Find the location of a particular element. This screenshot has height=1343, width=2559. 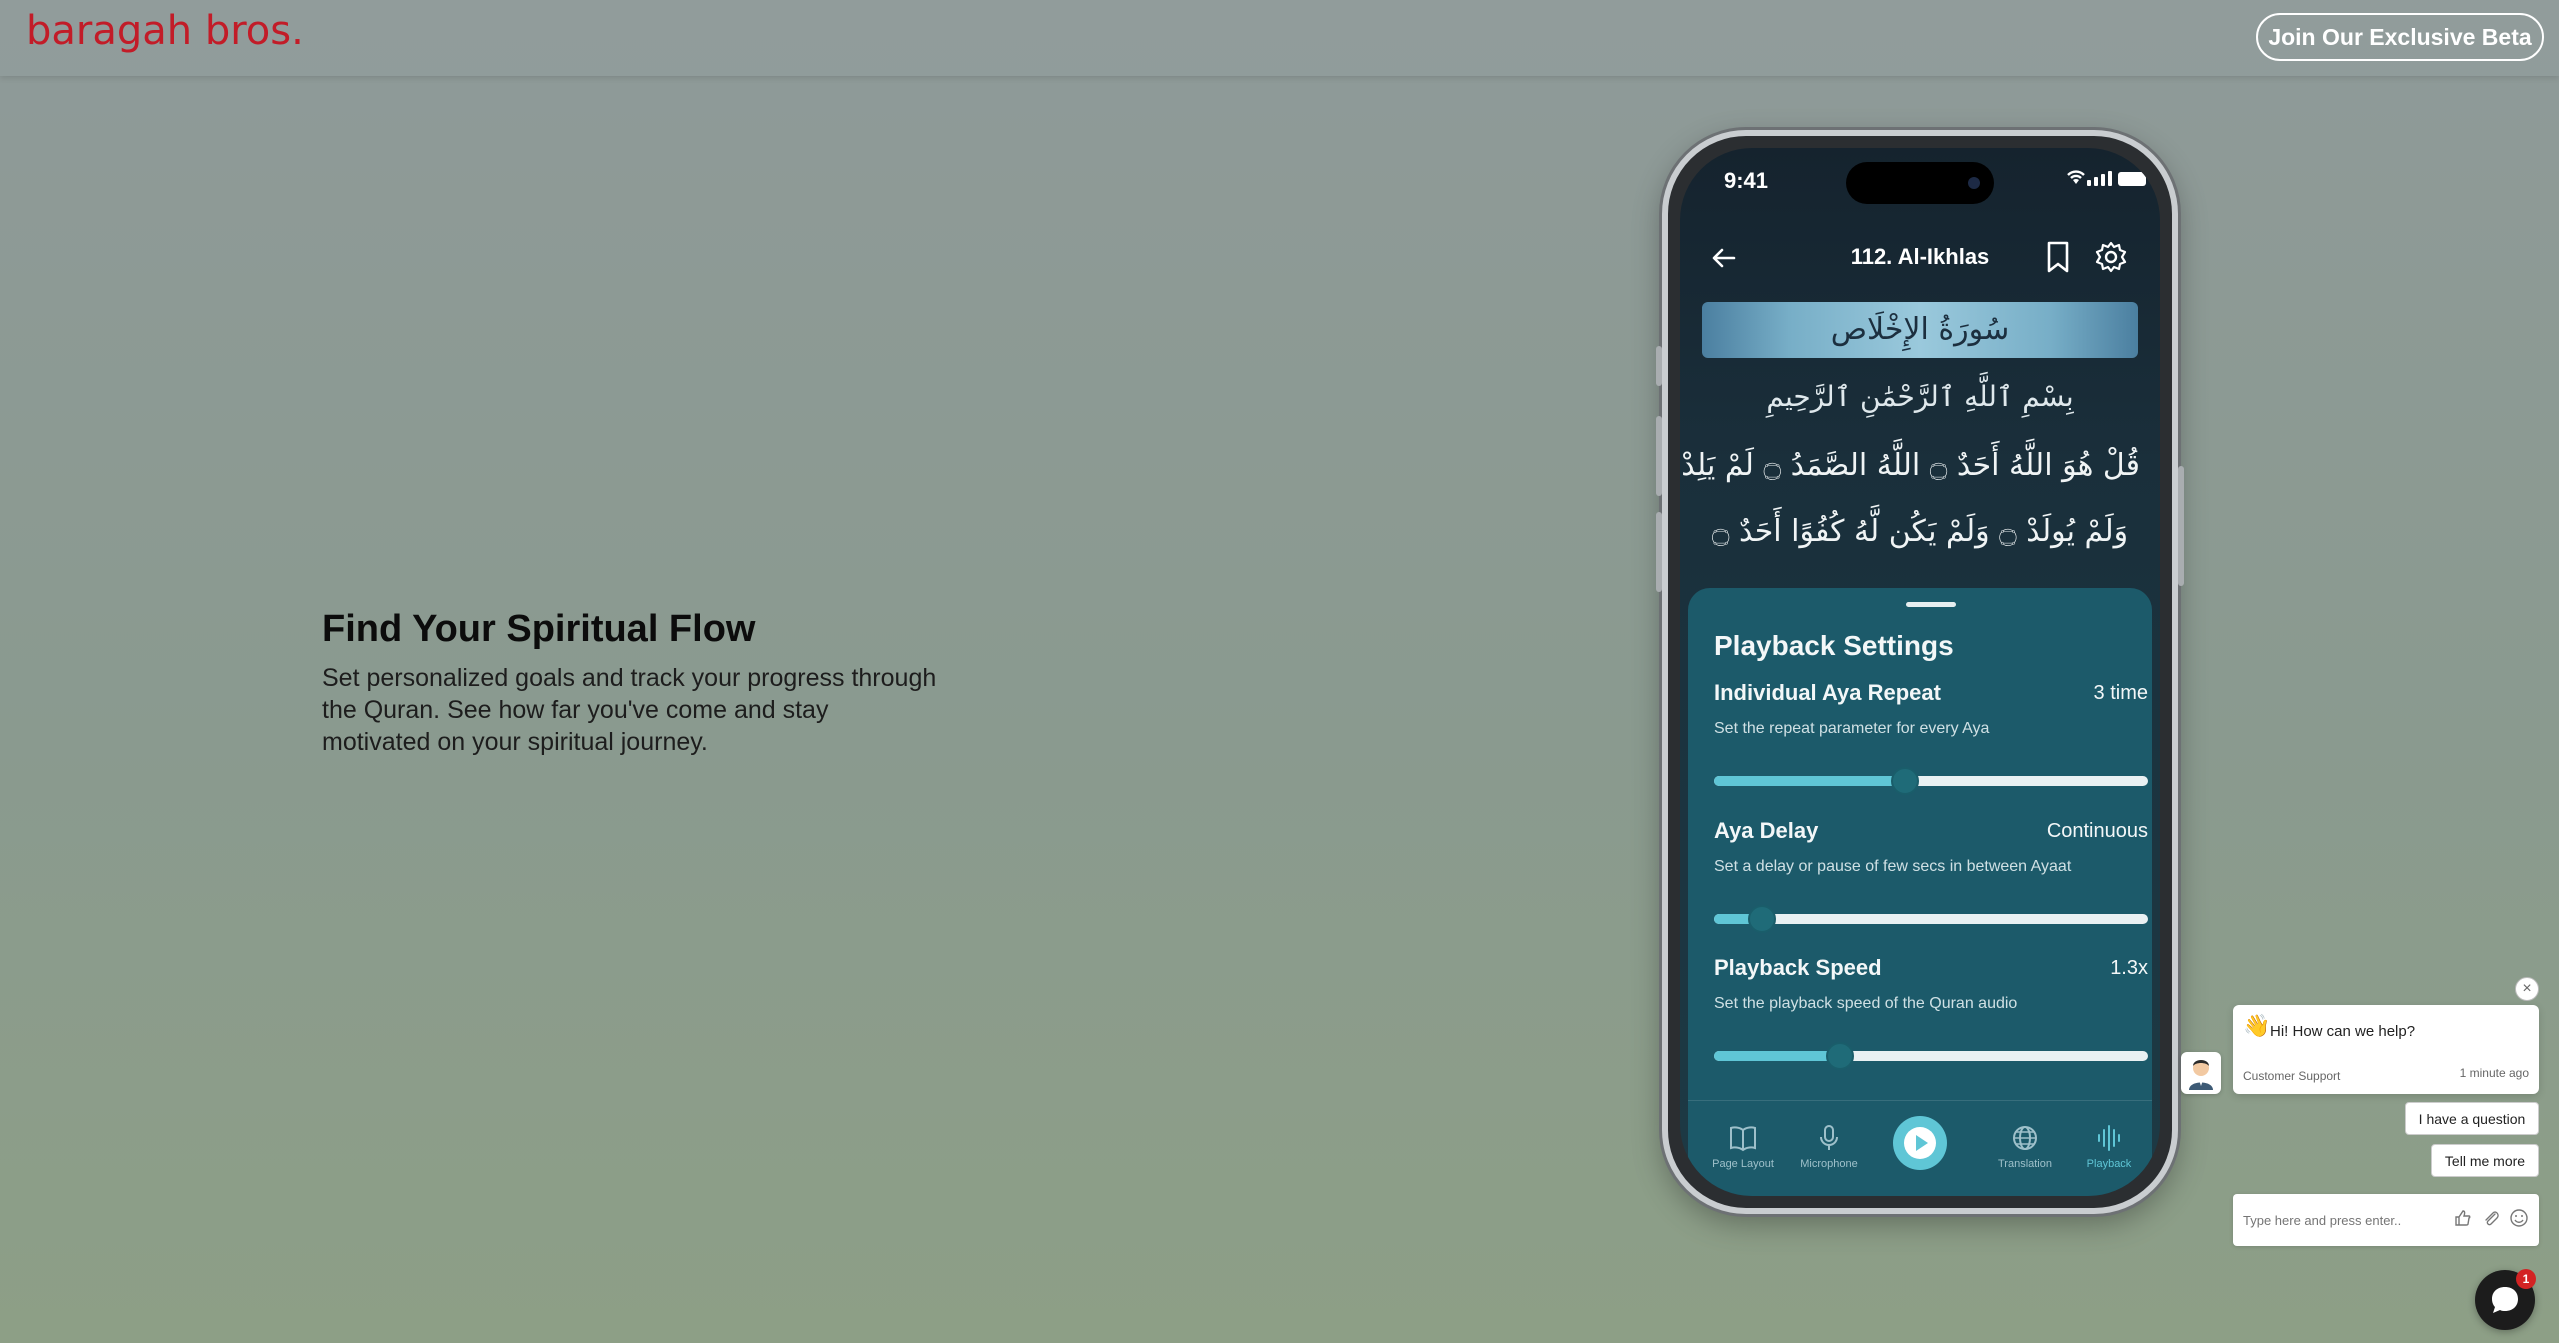

bismillah-text: بِسْمِ ٱللَّهِ ٱلرَّحْمَٰنِ ٱلرَّحِيمِ is located at coordinates (1920, 396).